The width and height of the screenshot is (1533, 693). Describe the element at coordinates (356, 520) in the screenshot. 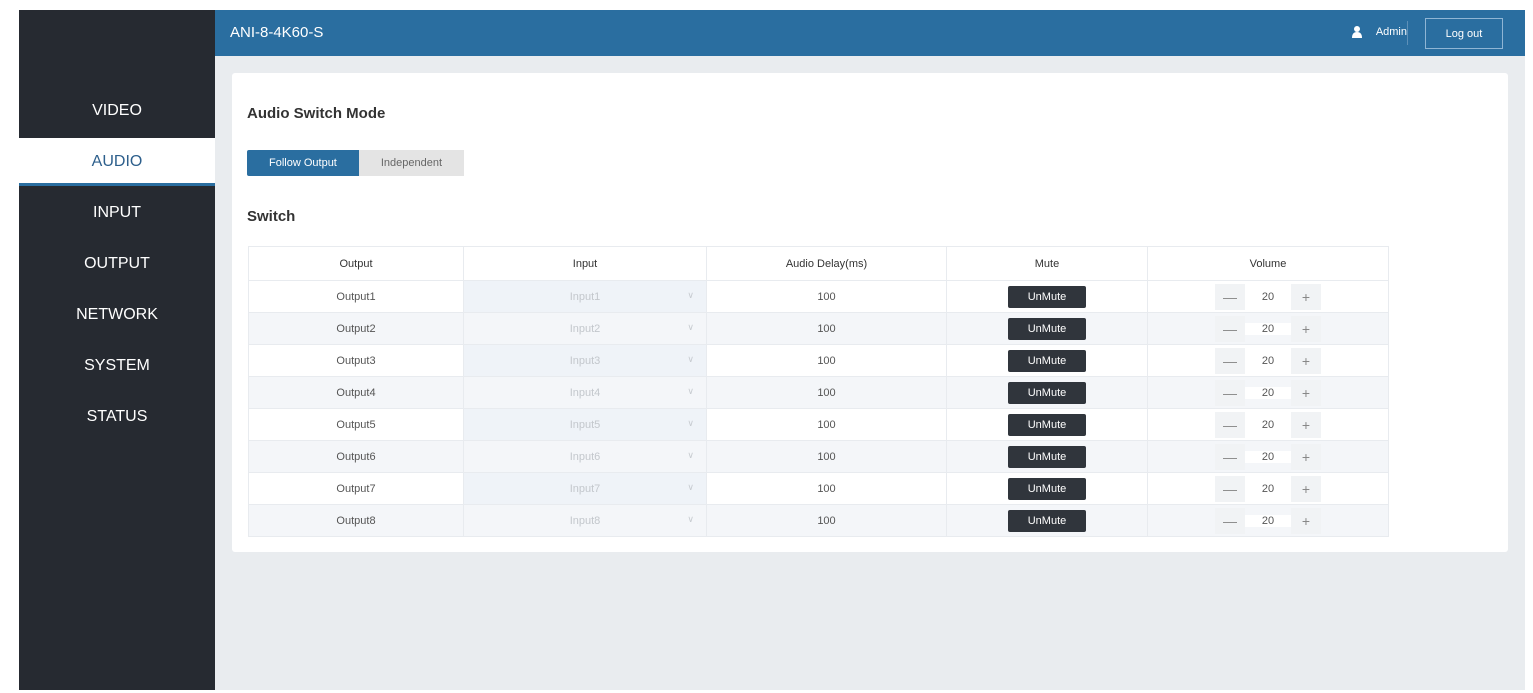

I see `output-name: Output8` at that location.